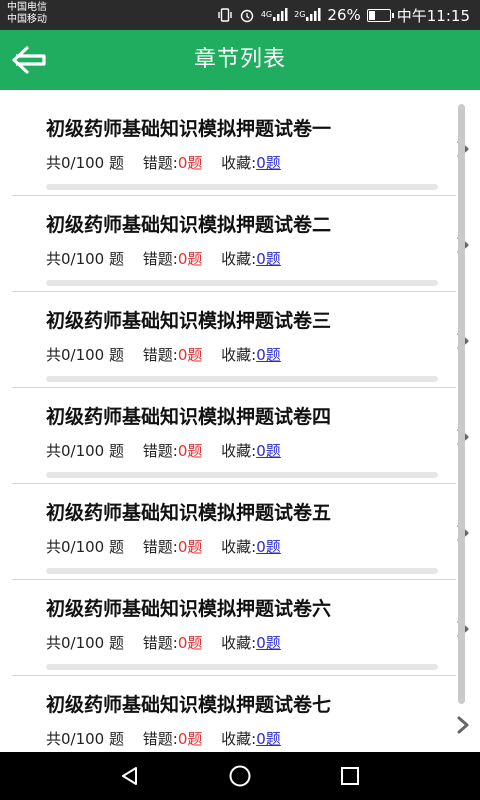  Describe the element at coordinates (266, 14) in the screenshot. I see `network-4g-label: 4G` at that location.